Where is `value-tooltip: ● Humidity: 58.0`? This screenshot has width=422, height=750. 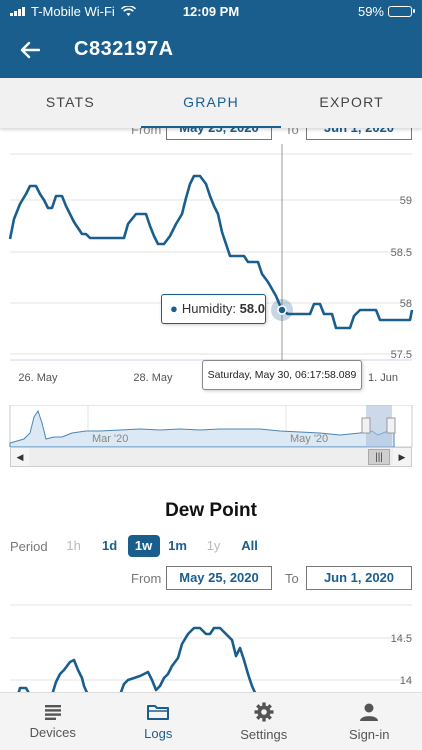
value-tooltip: ● Humidity: 58.0 is located at coordinates (213, 309).